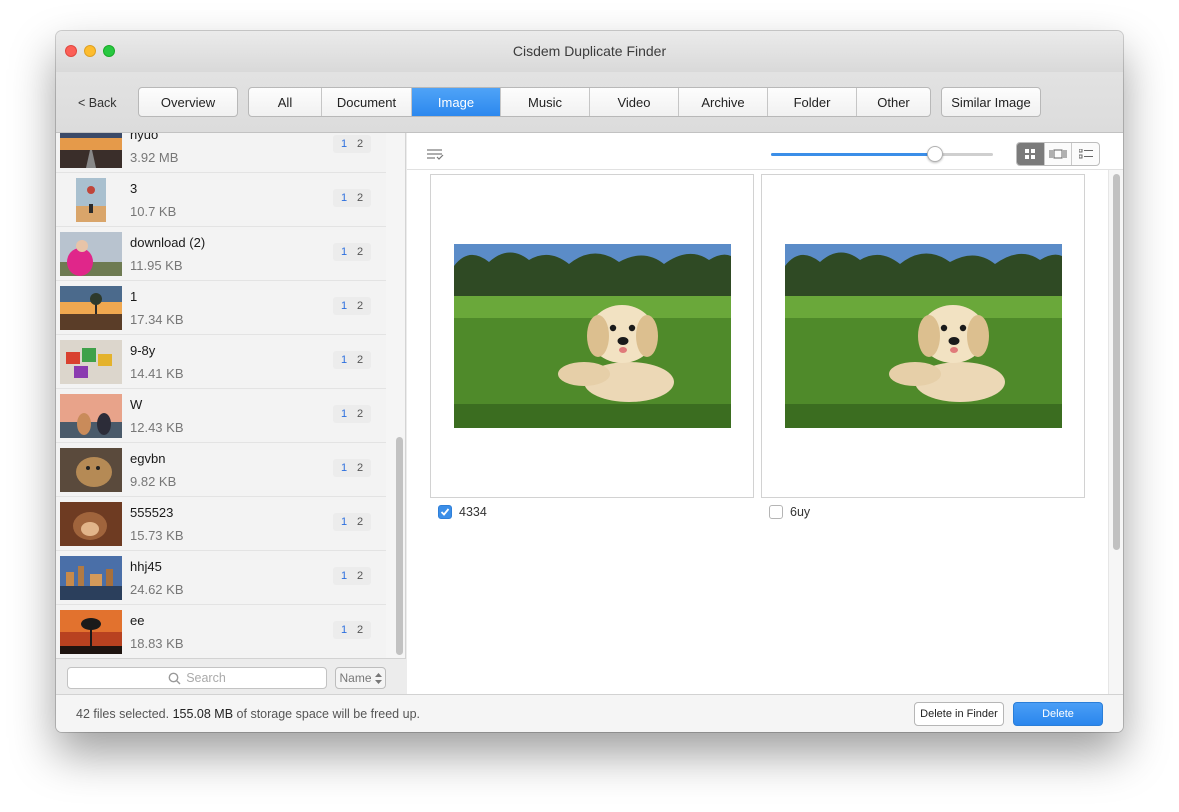  I want to click on delete-in-finder-button: Delete in Finder, so click(959, 714).